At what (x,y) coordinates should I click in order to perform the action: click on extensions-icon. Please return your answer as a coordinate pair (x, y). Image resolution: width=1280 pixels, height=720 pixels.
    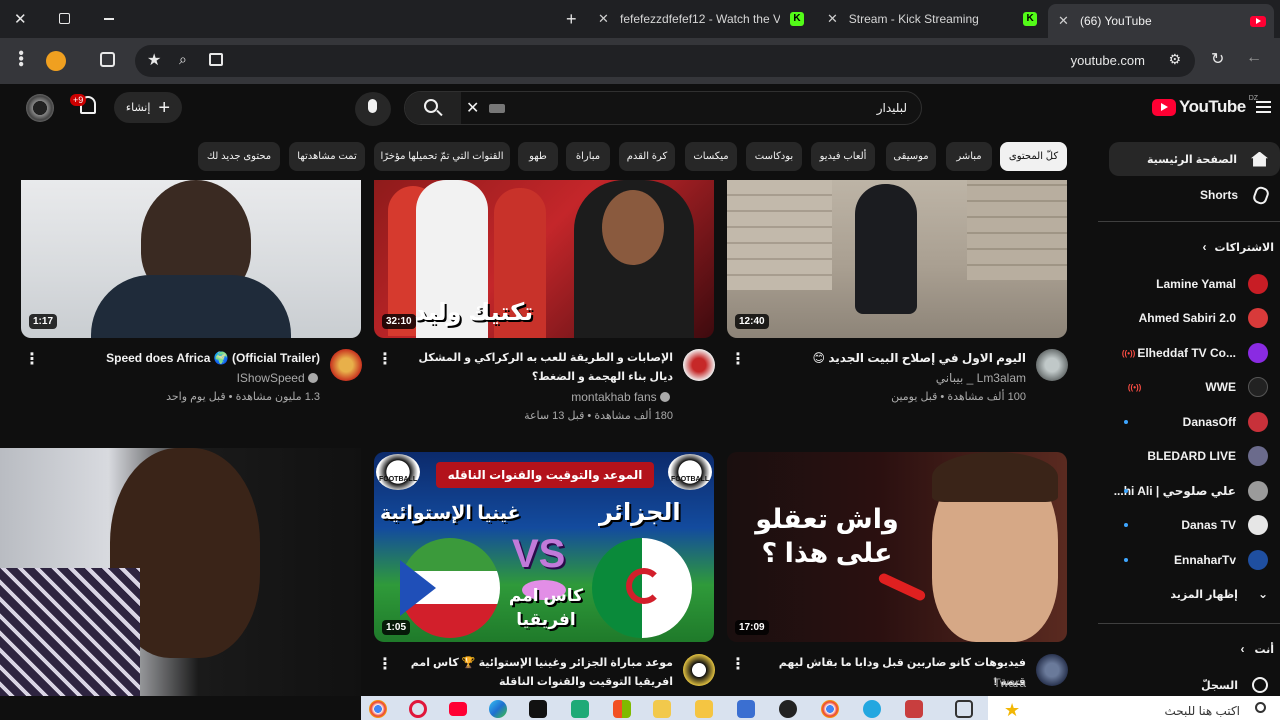
    Looking at the image, I should click on (107, 59).